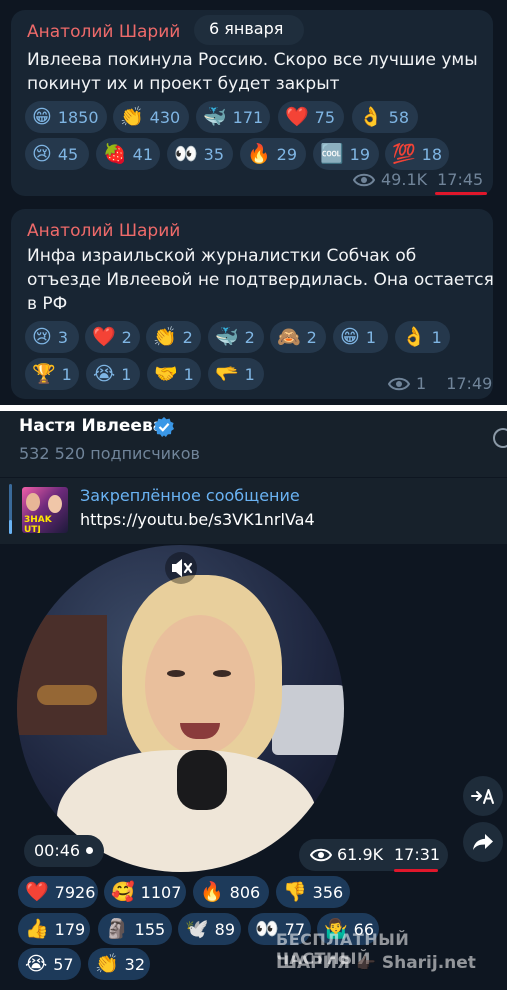 The height and width of the screenshot is (990, 507). I want to click on reaction-button: 😢 45, so click(57, 154).